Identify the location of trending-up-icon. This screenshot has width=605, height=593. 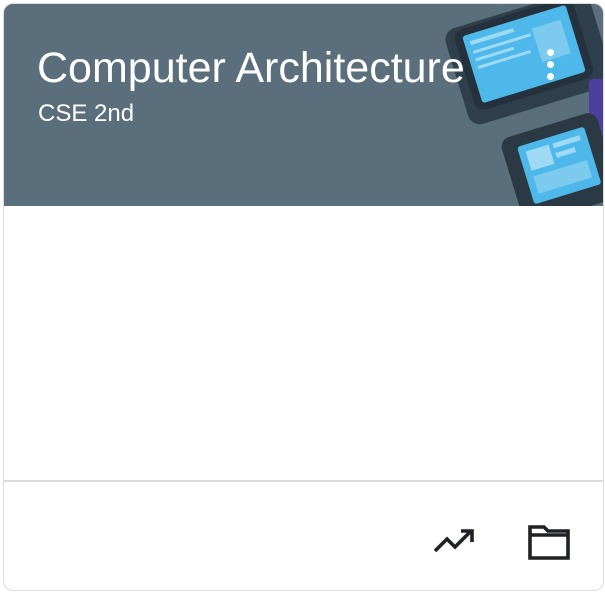
(453, 541).